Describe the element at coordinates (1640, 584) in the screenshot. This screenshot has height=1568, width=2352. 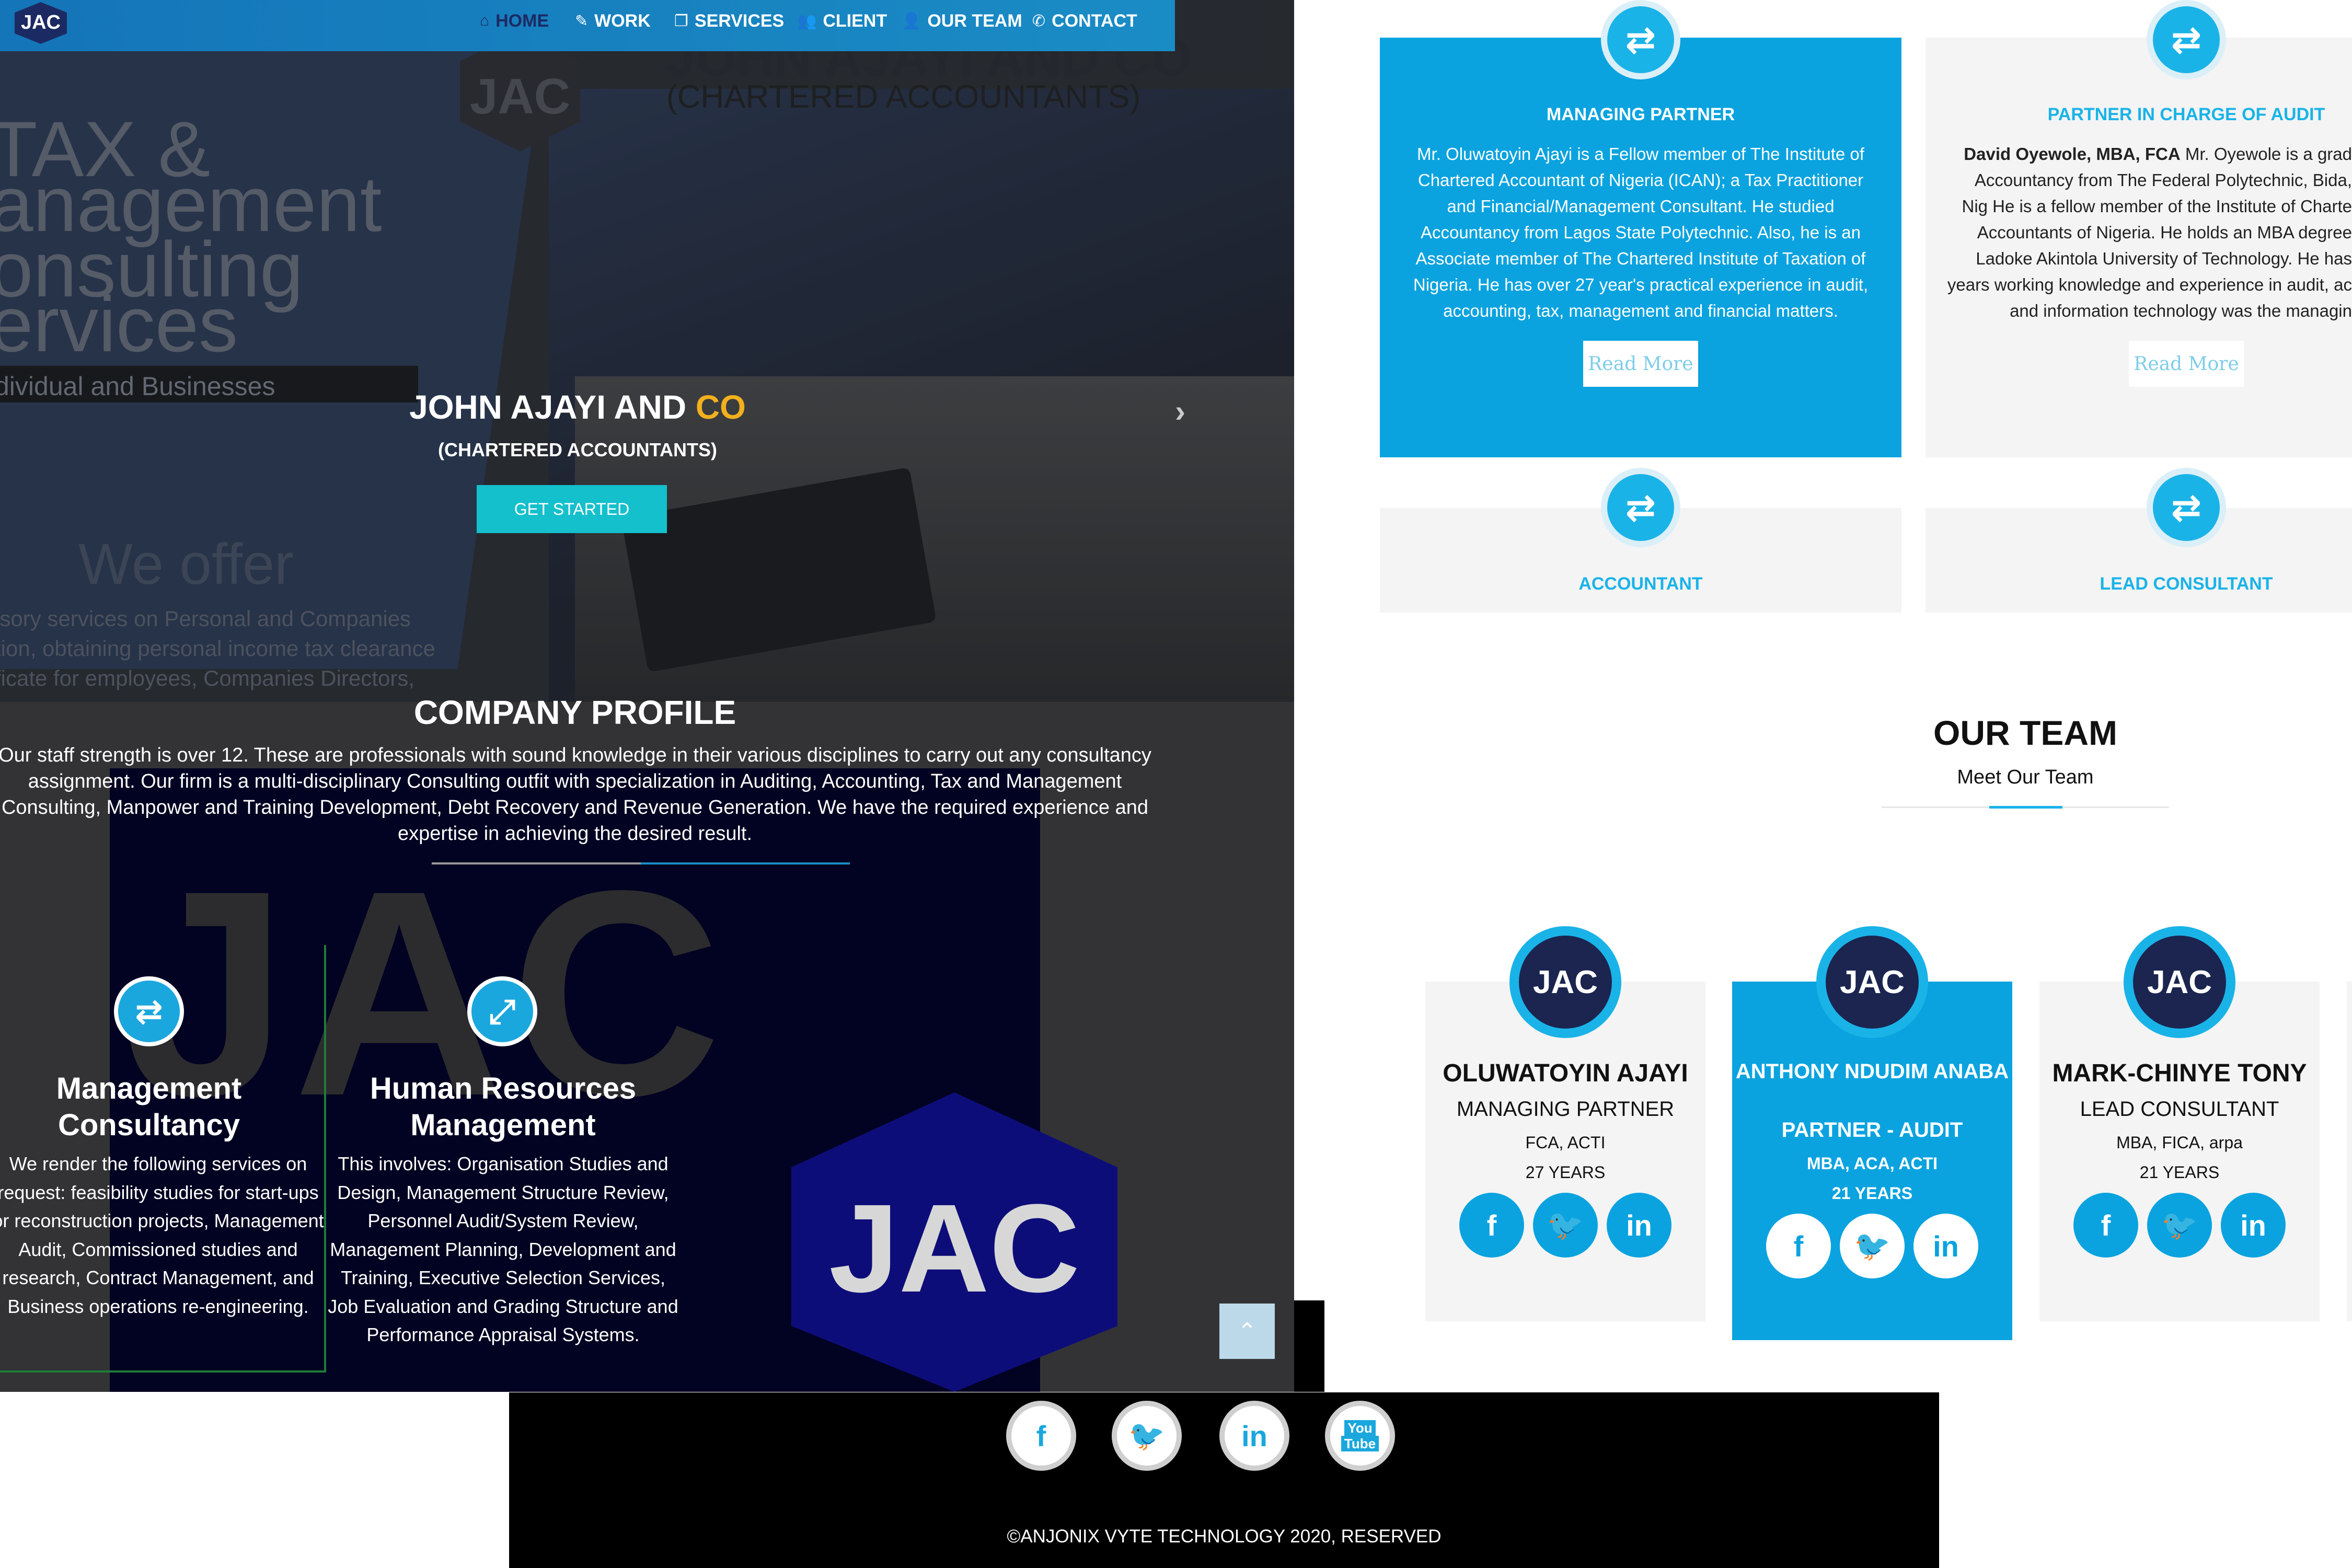
I see `partner-card-title: ACCOUNTANT` at that location.